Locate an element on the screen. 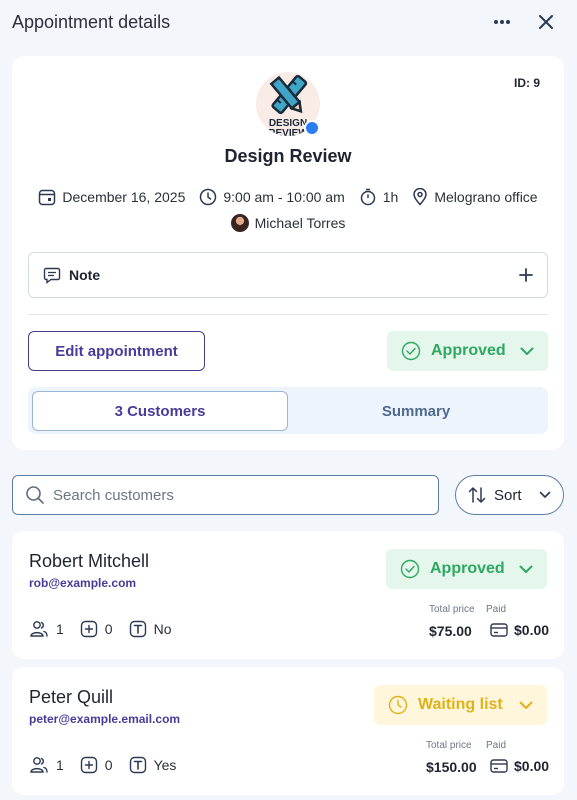 Image resolution: width=577 pixels, height=800 pixels. calendar-icon is located at coordinates (47, 197).